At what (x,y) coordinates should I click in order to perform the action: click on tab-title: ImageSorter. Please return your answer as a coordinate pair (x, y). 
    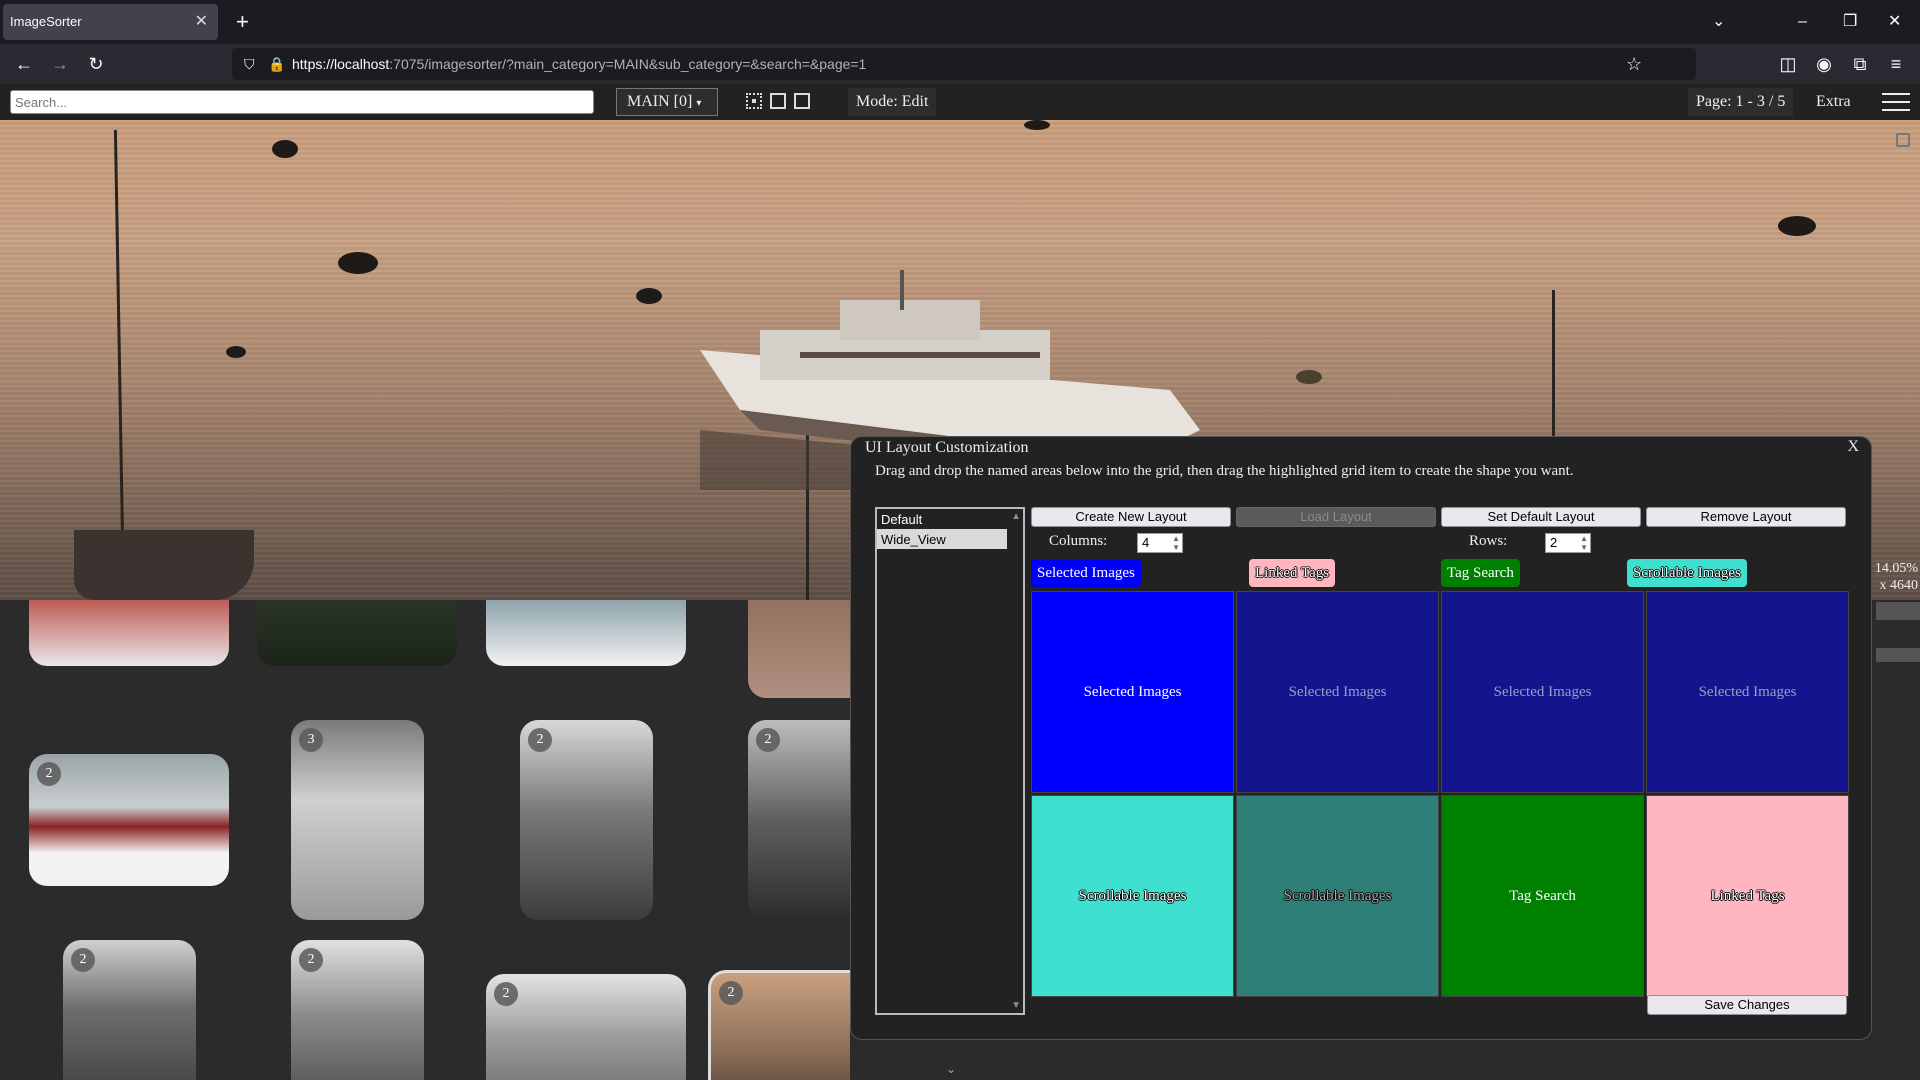
    Looking at the image, I should click on (46, 21).